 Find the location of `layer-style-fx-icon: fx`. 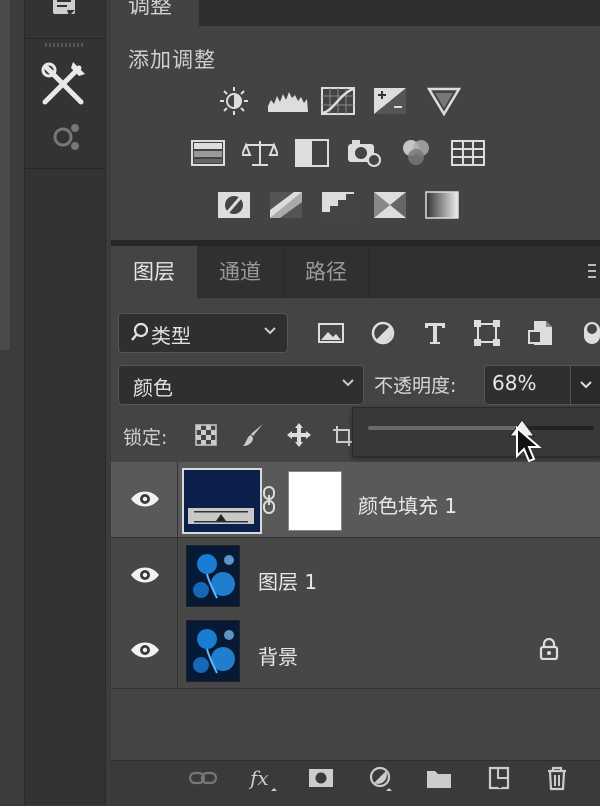

layer-style-fx-icon: fx is located at coordinates (263, 778).